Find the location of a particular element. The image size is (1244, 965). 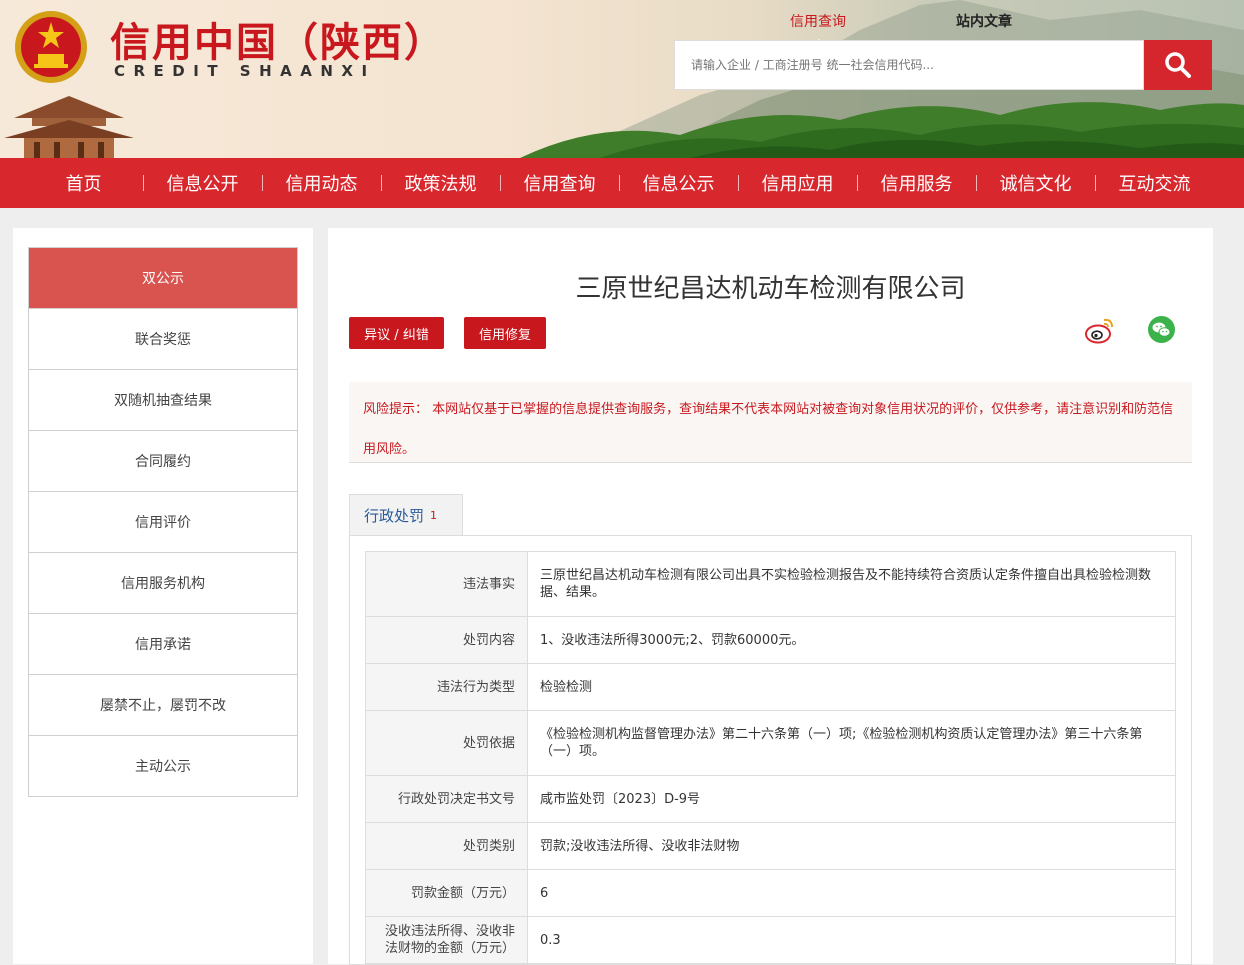

row-label: 违法行为类型 is located at coordinates (446, 687).